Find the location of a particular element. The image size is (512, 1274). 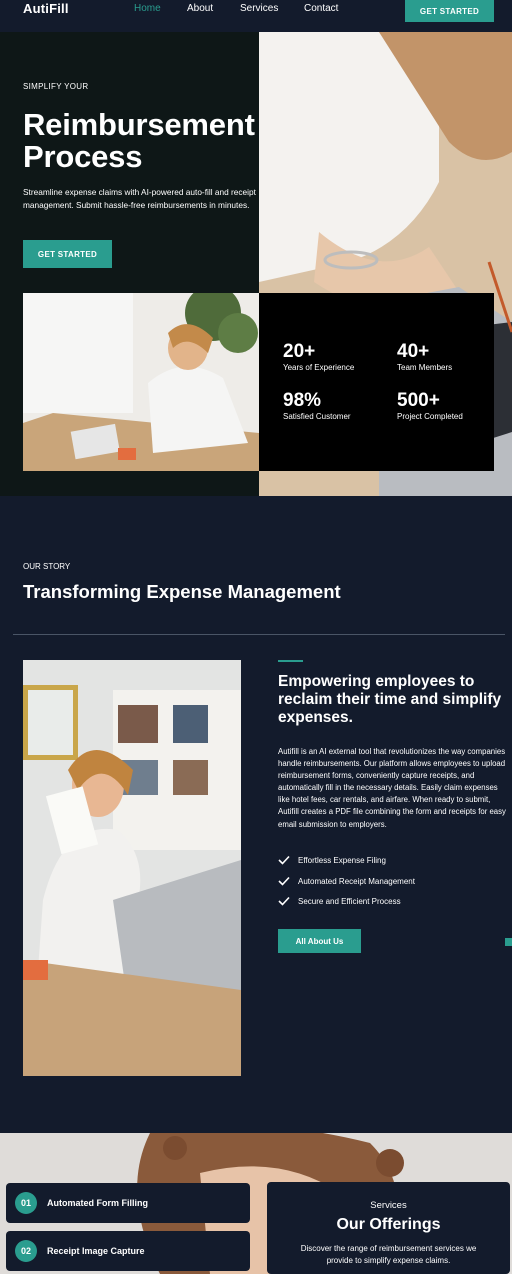

feature-item: Effortless Expense Filing is located at coordinates (332, 860).